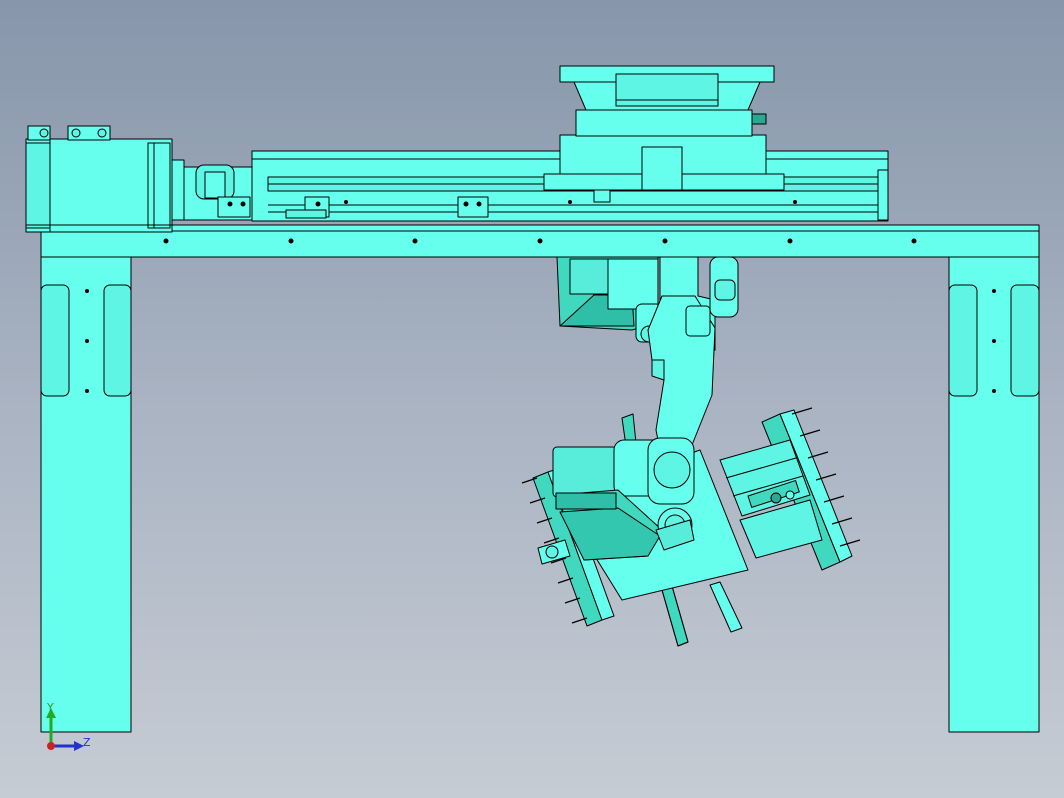 This screenshot has height=798, width=1064. Describe the element at coordinates (50, 707) in the screenshot. I see `y-axis-label: Y` at that location.